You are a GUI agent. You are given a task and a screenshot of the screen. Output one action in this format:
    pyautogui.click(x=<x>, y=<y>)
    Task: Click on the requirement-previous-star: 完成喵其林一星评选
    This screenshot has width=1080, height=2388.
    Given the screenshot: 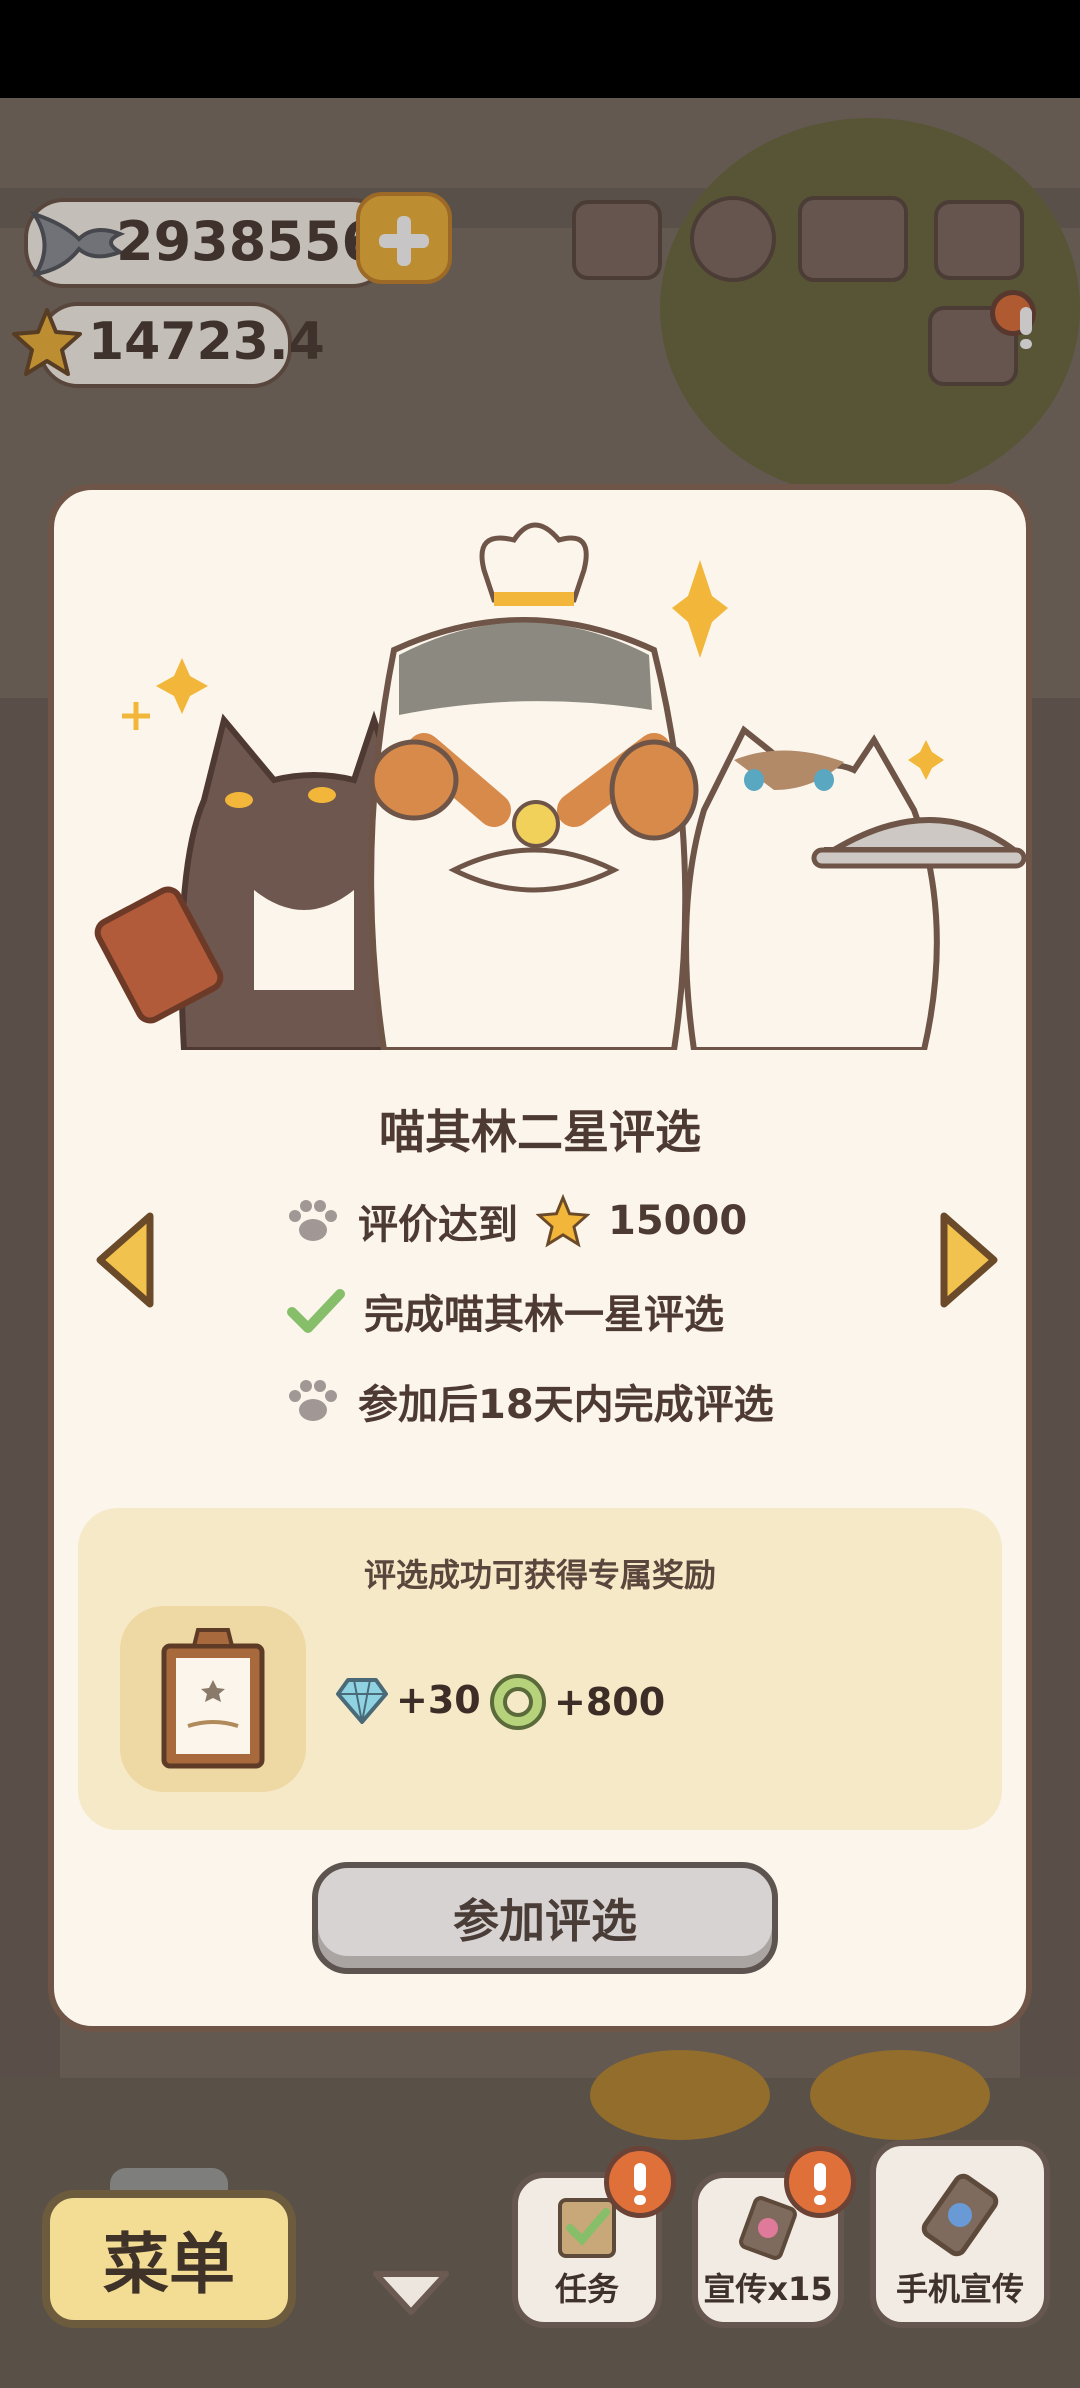 What is the action you would take?
    pyautogui.click(x=505, y=1311)
    